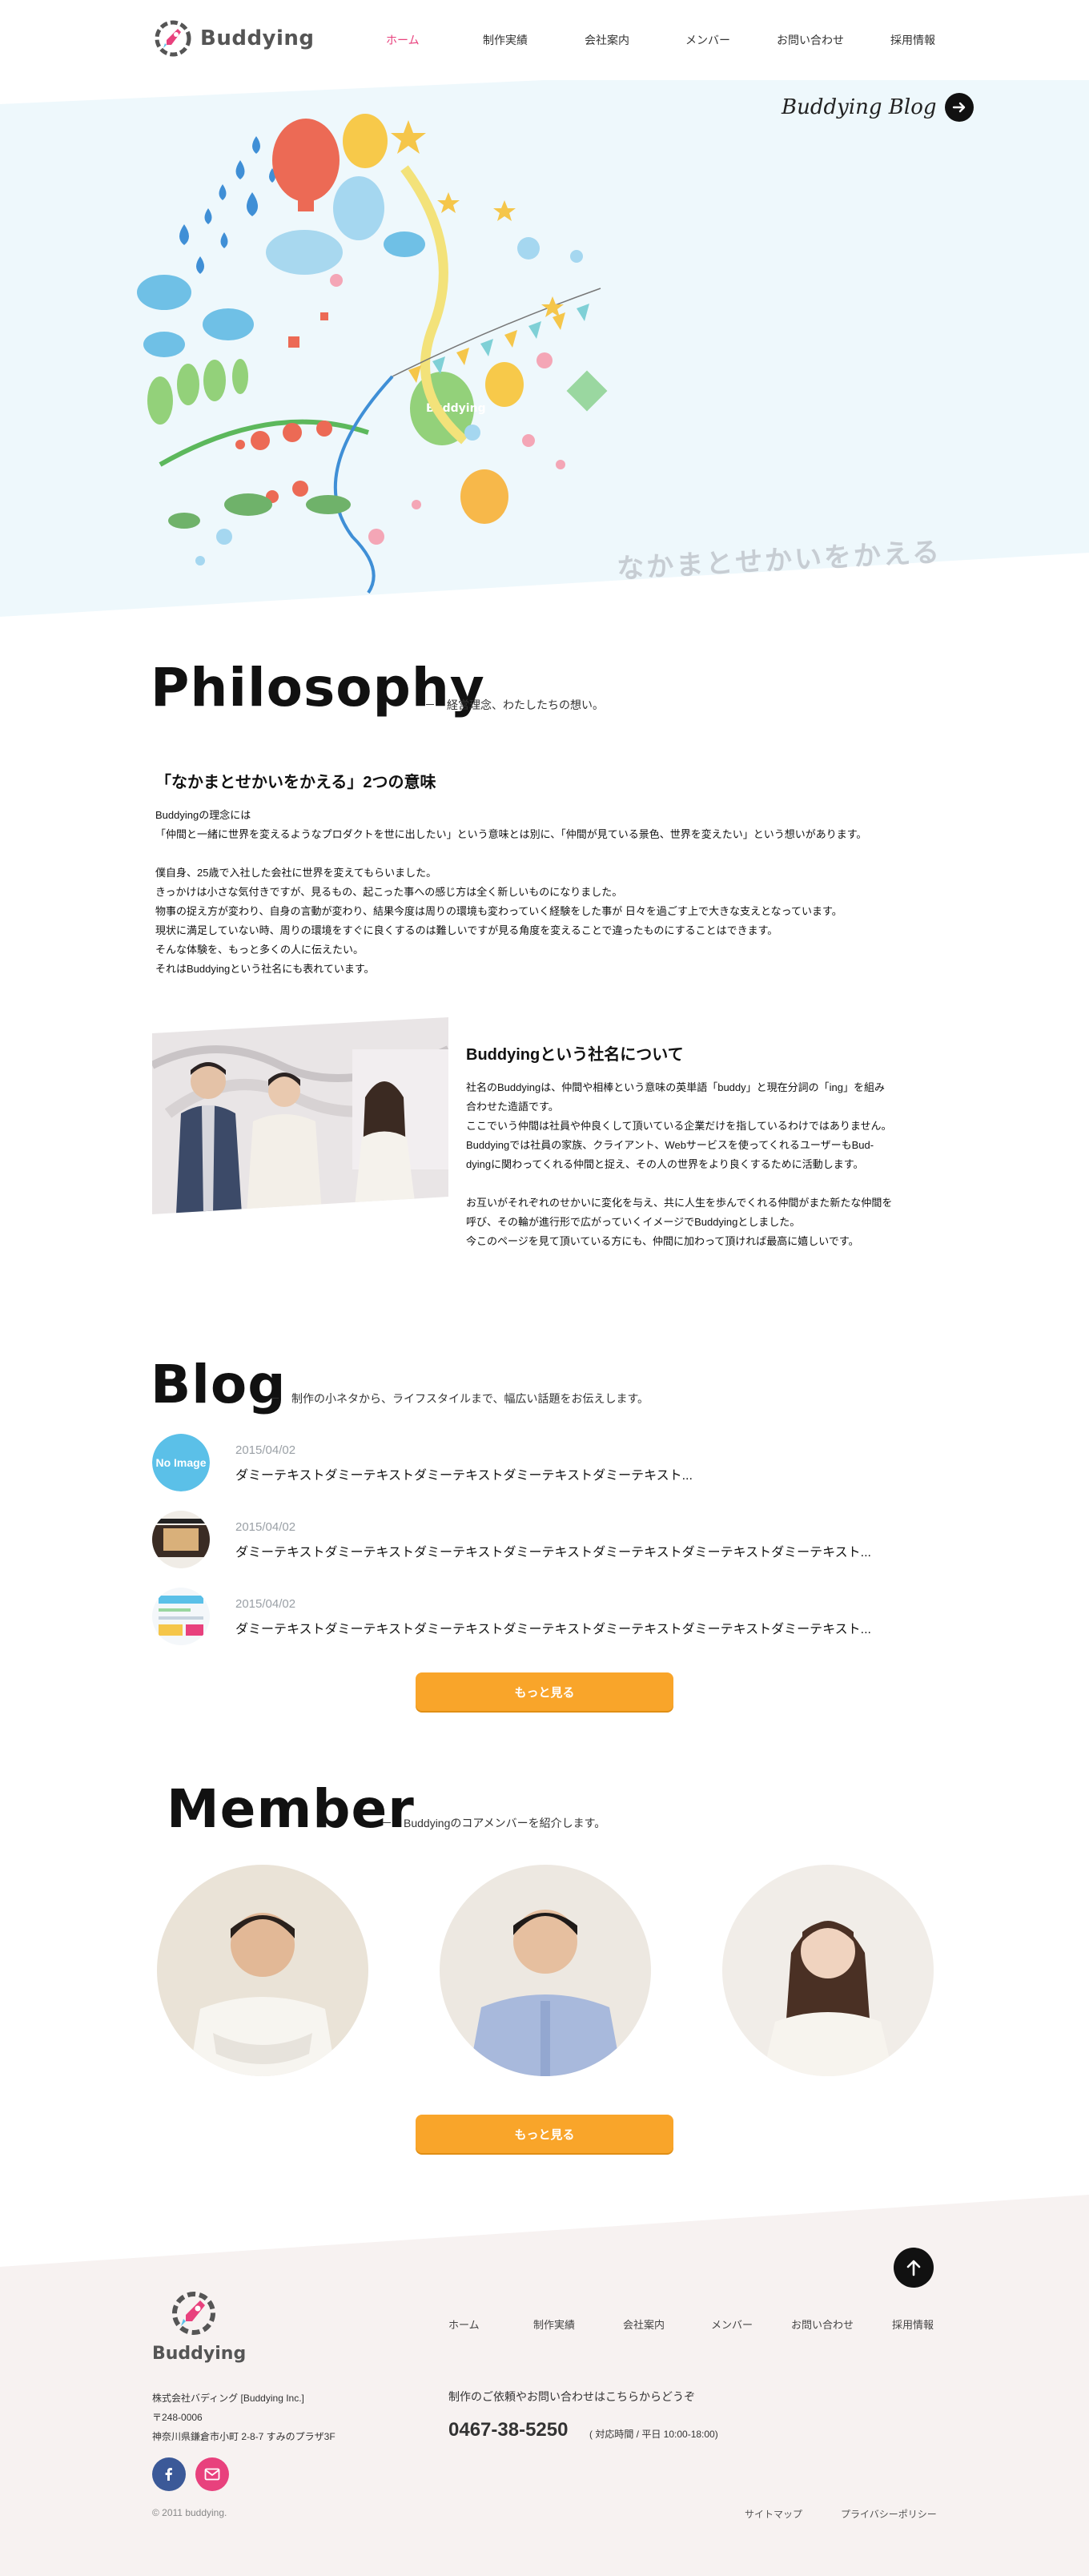  What do you see at coordinates (607, 40) in the screenshot?
I see `nav-company: 会社案内` at bounding box center [607, 40].